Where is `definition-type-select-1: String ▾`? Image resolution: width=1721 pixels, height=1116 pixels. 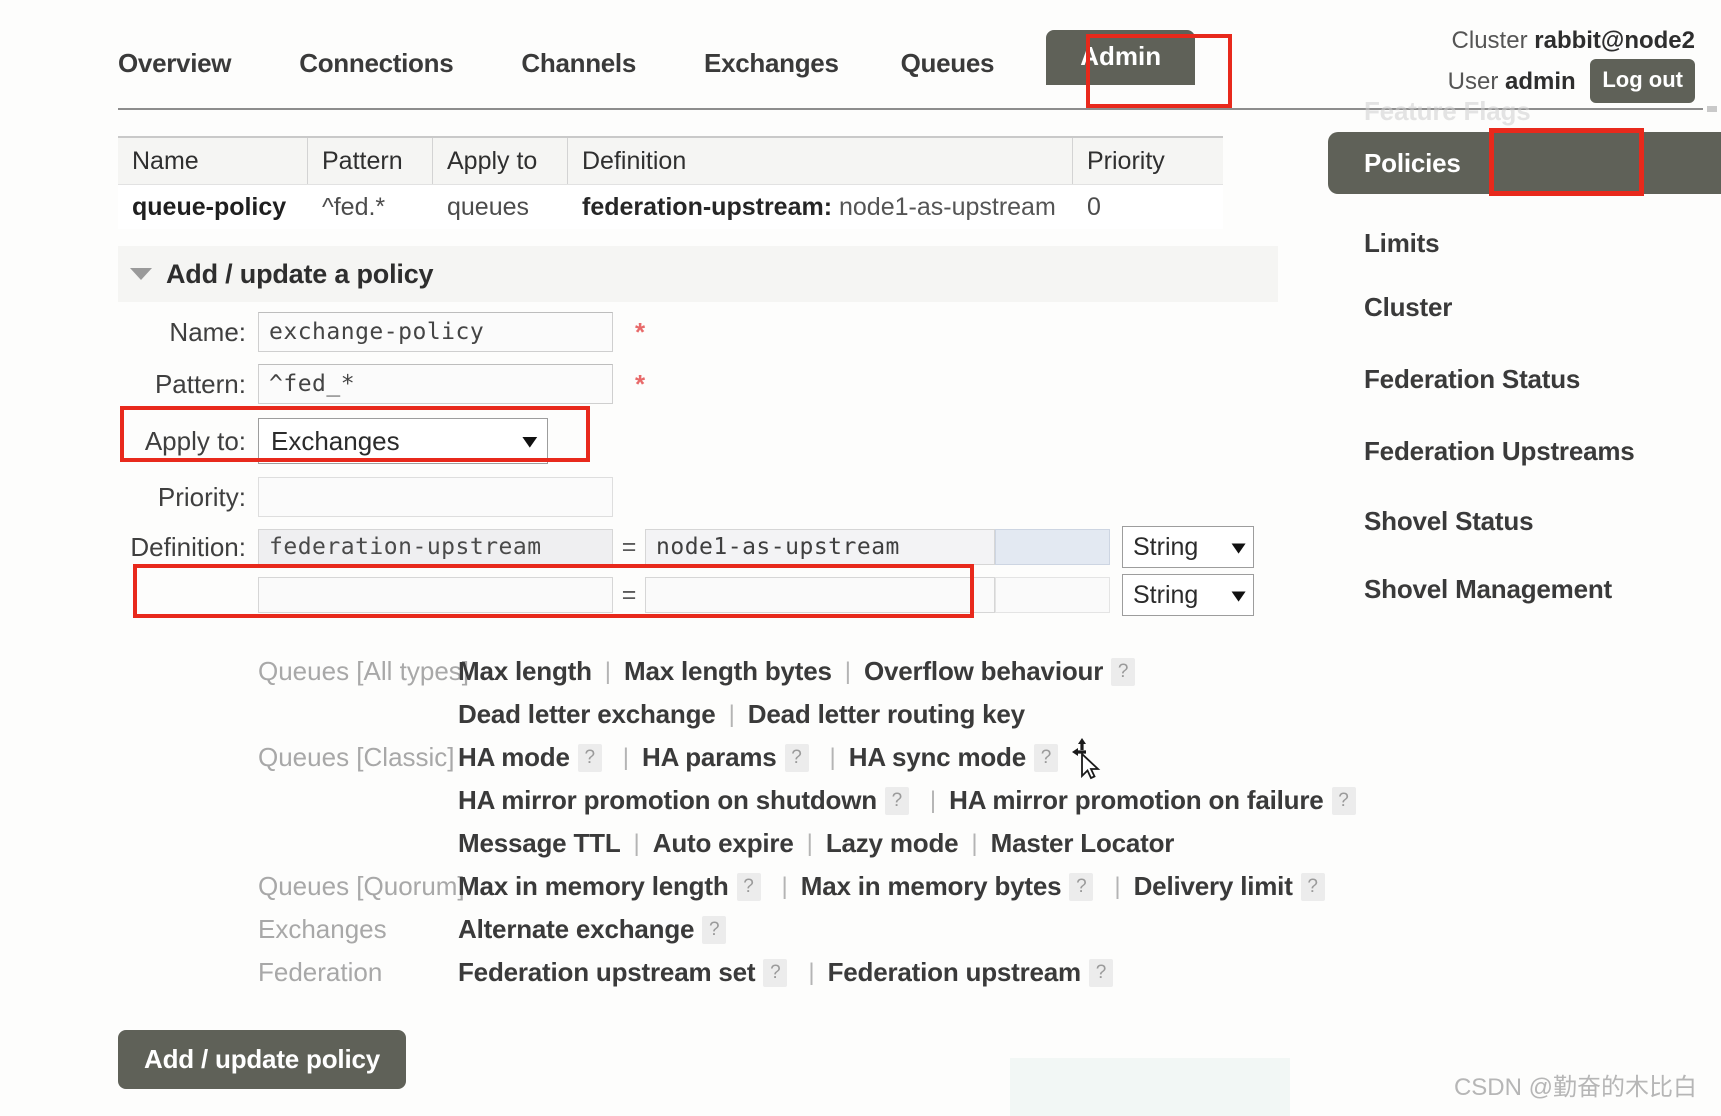
definition-type-select-1: String ▾ is located at coordinates (1188, 547).